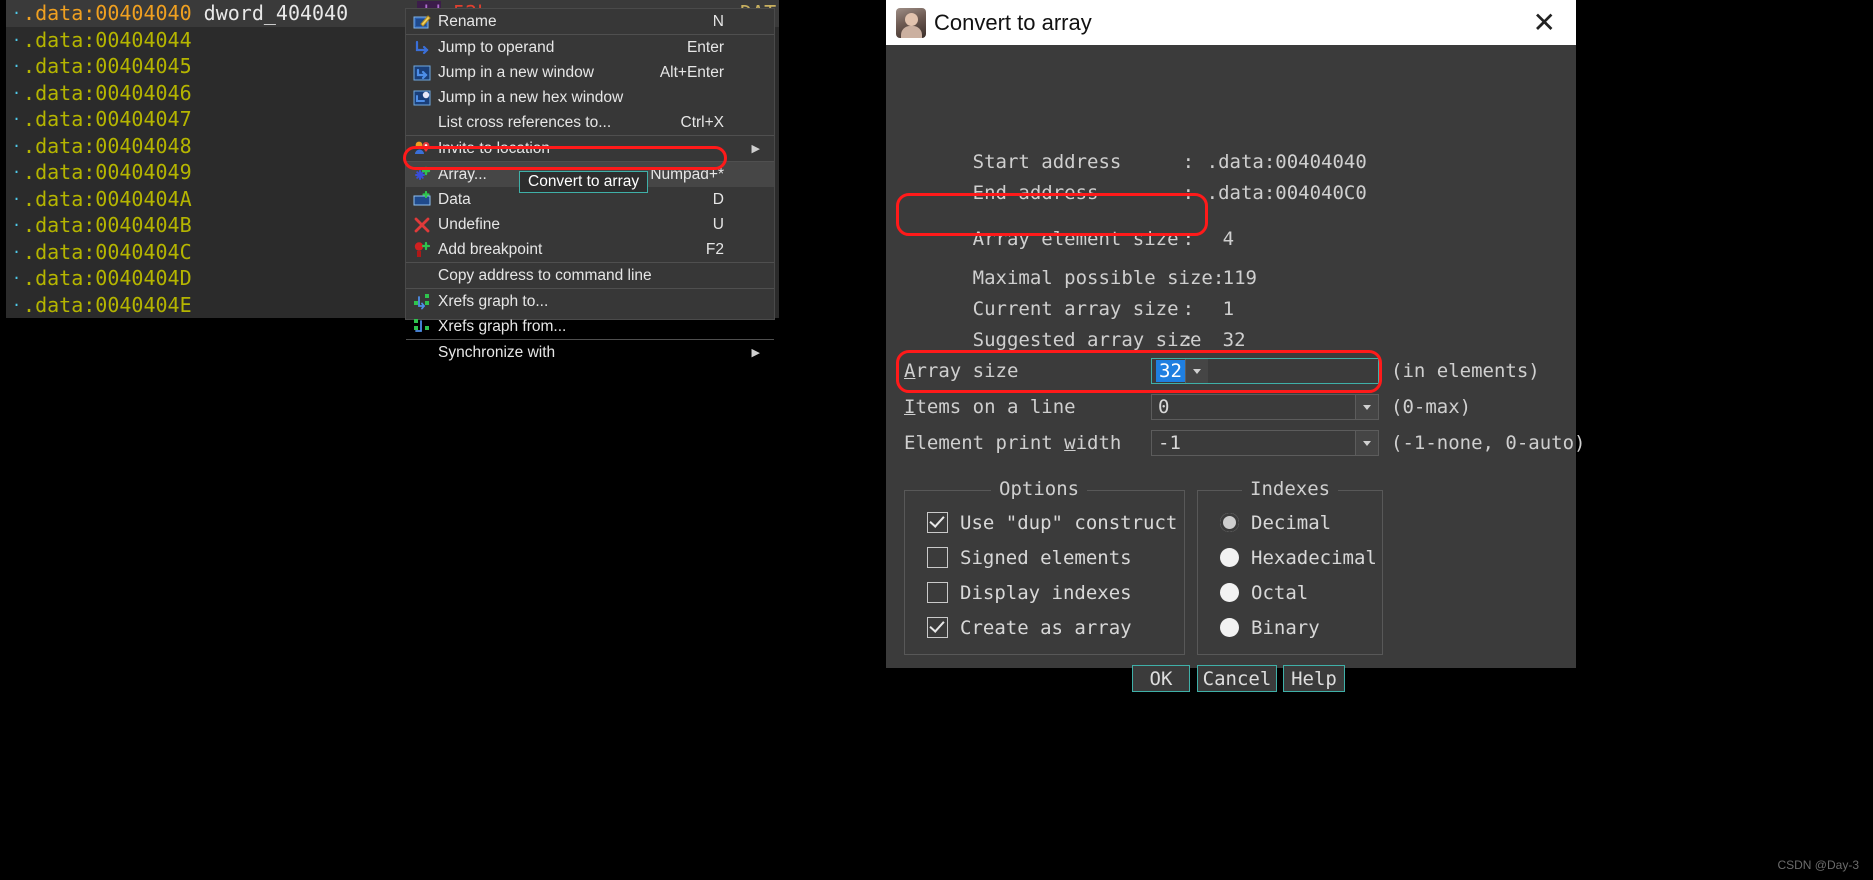 This screenshot has height=880, width=1873. I want to click on menu-item-invite-to-location: Invite to location ▶, so click(590, 148).